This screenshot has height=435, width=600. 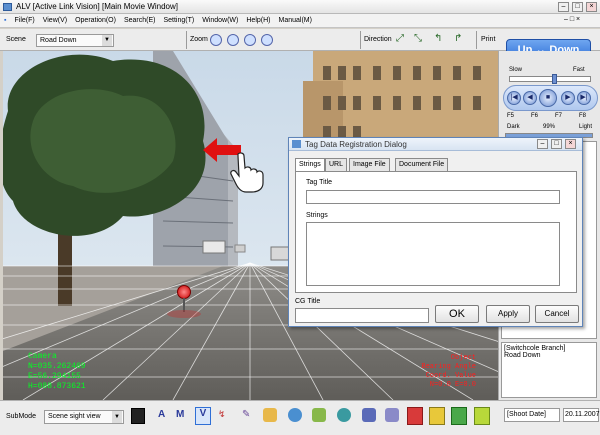 What do you see at coordinates (203, 416) in the screenshot?
I see `mode-v-icon: V` at bounding box center [203, 416].